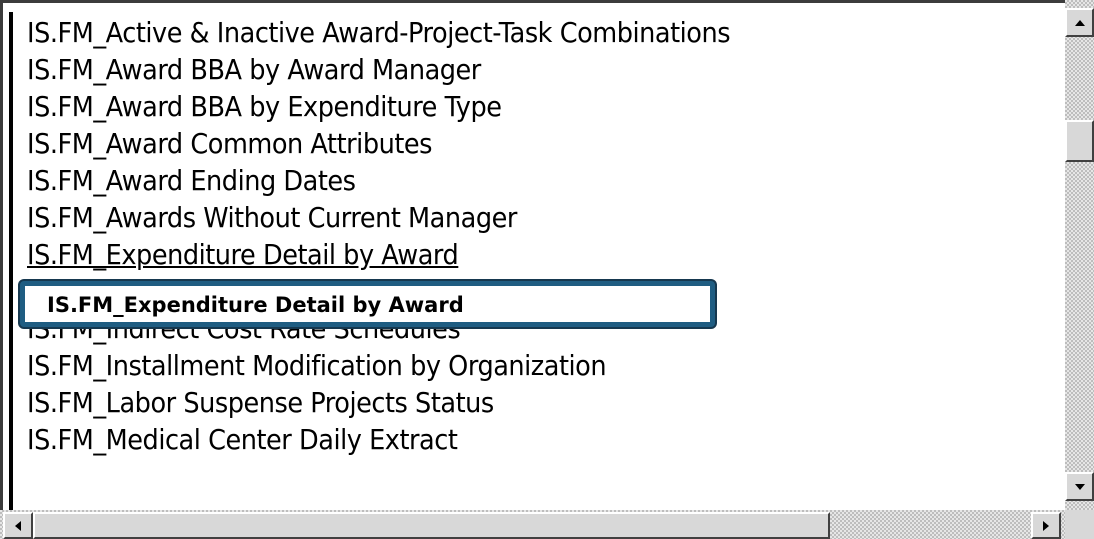 The height and width of the screenshot is (539, 1094). What do you see at coordinates (506, 403) in the screenshot?
I see `list-item: IS.FM_Labor Suspense Projects Status` at bounding box center [506, 403].